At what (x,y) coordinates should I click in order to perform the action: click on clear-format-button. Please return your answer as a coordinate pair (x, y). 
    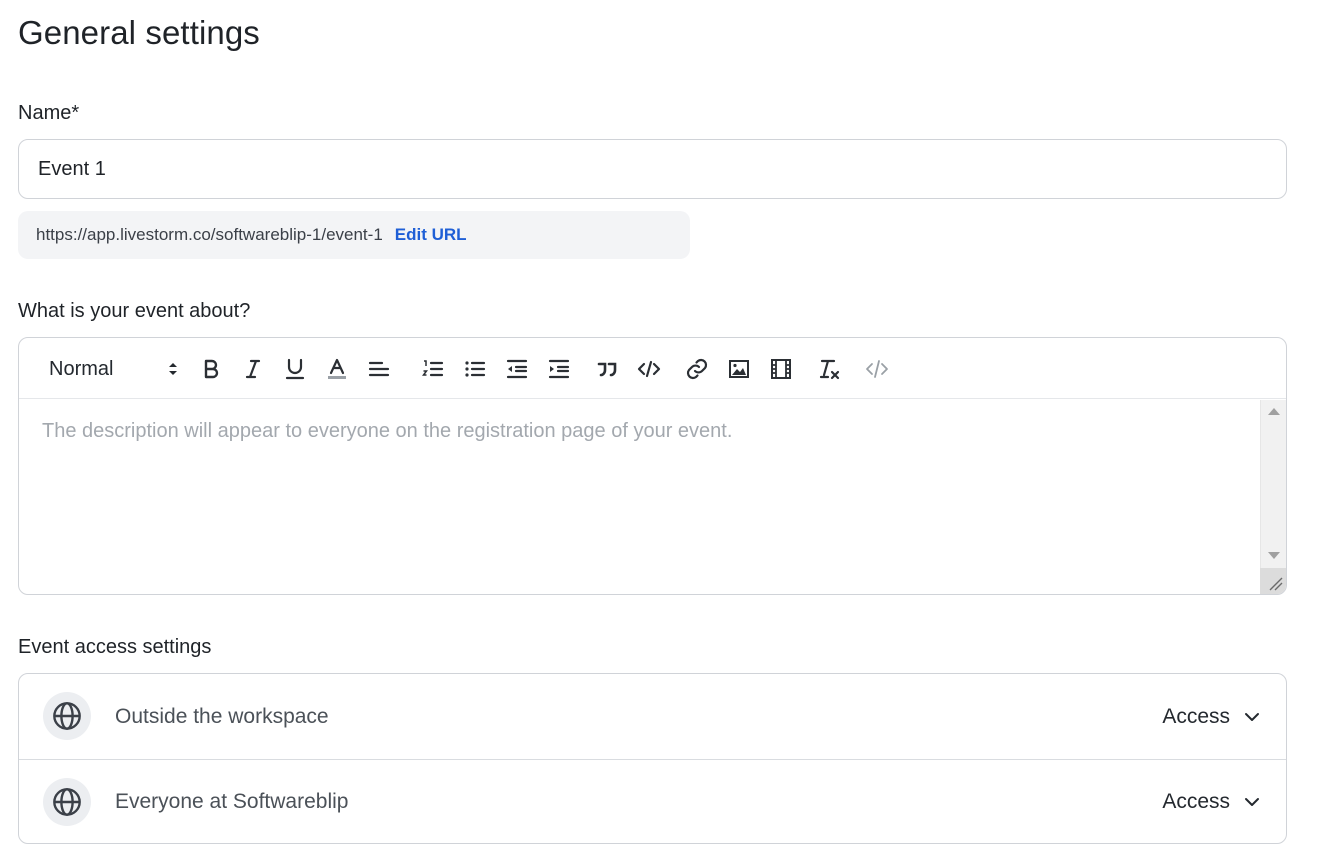
    Looking at the image, I should click on (829, 369).